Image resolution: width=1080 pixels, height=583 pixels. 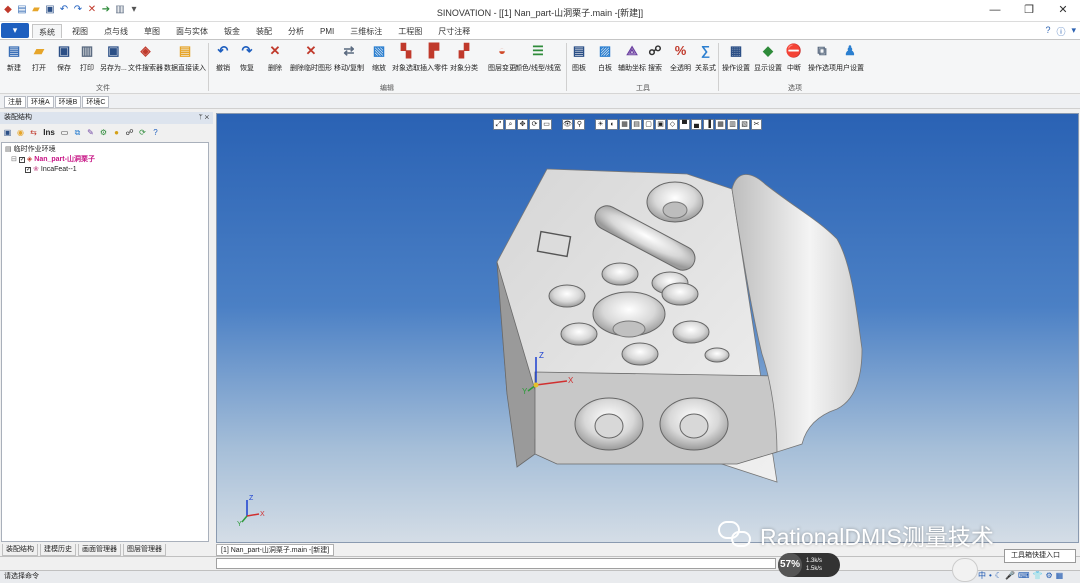 What do you see at coordinates (998, 576) in the screenshot?
I see `tray-icon-2: ☾` at bounding box center [998, 576].